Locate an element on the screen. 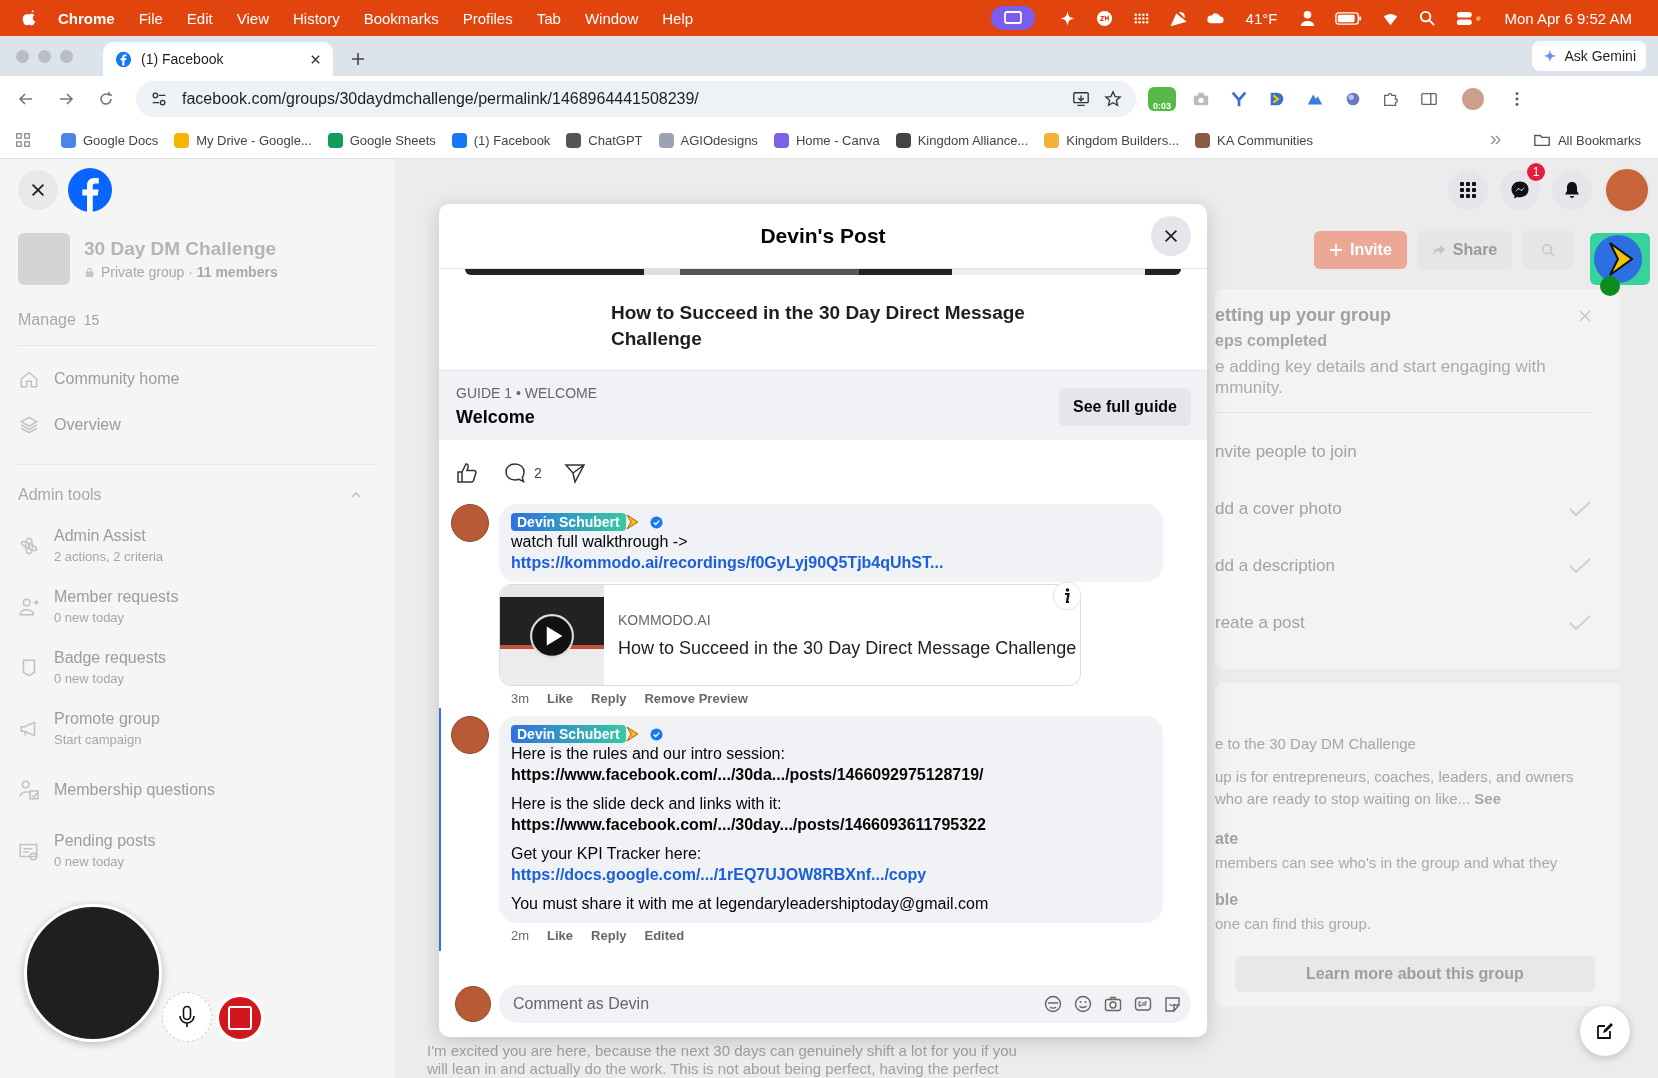 This screenshot has width=1658, height=1078. d-arrow-icon is located at coordinates (1277, 99).